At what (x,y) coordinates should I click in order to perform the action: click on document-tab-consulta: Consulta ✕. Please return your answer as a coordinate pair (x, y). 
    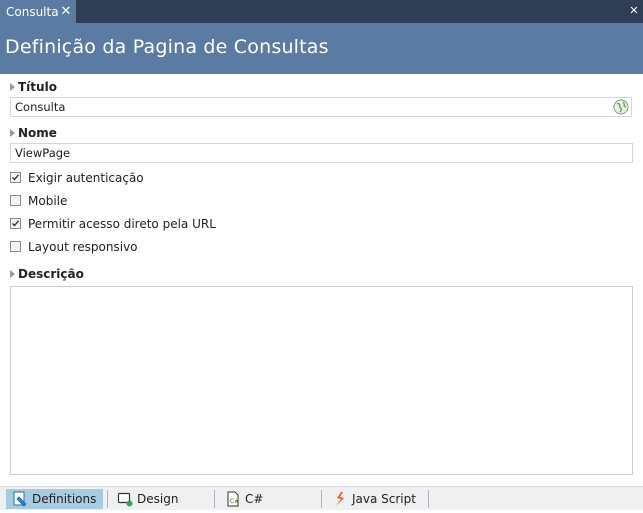
    Looking at the image, I should click on (38, 11).